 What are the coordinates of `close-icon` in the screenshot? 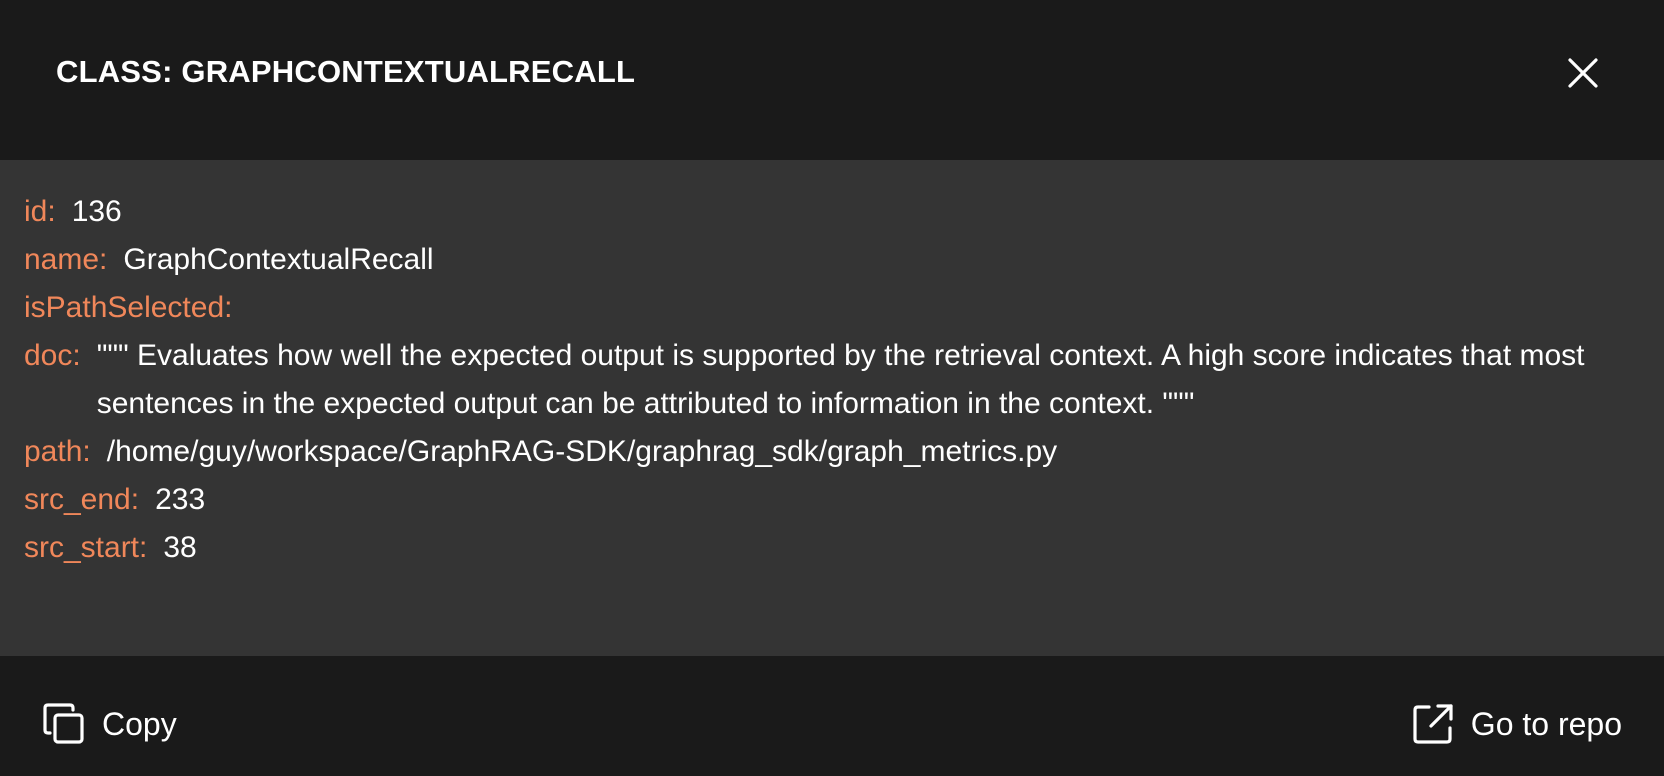 It's located at (1583, 73).